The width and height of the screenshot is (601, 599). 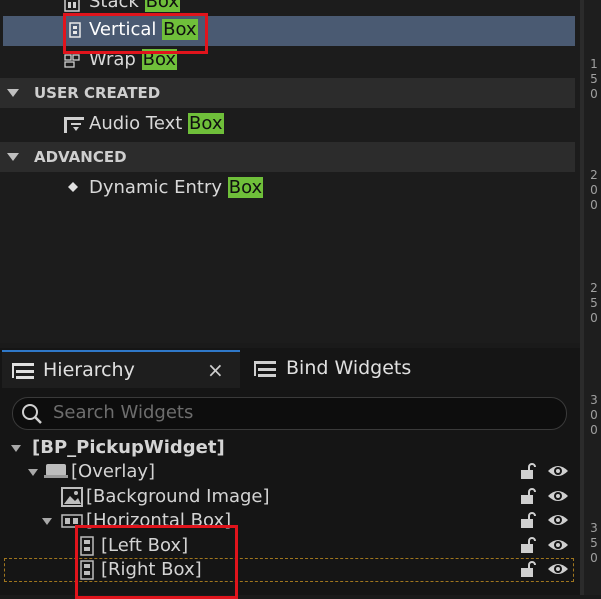 I want to click on overlay-icon, so click(x=56, y=471).